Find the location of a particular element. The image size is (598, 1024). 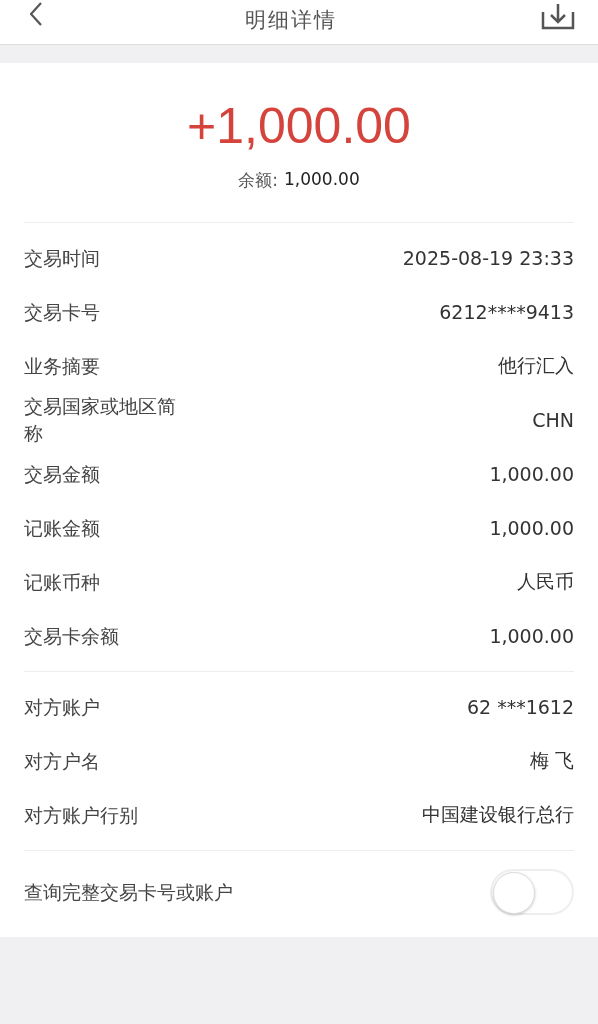

field-label: 交易金额 is located at coordinates (62, 474).